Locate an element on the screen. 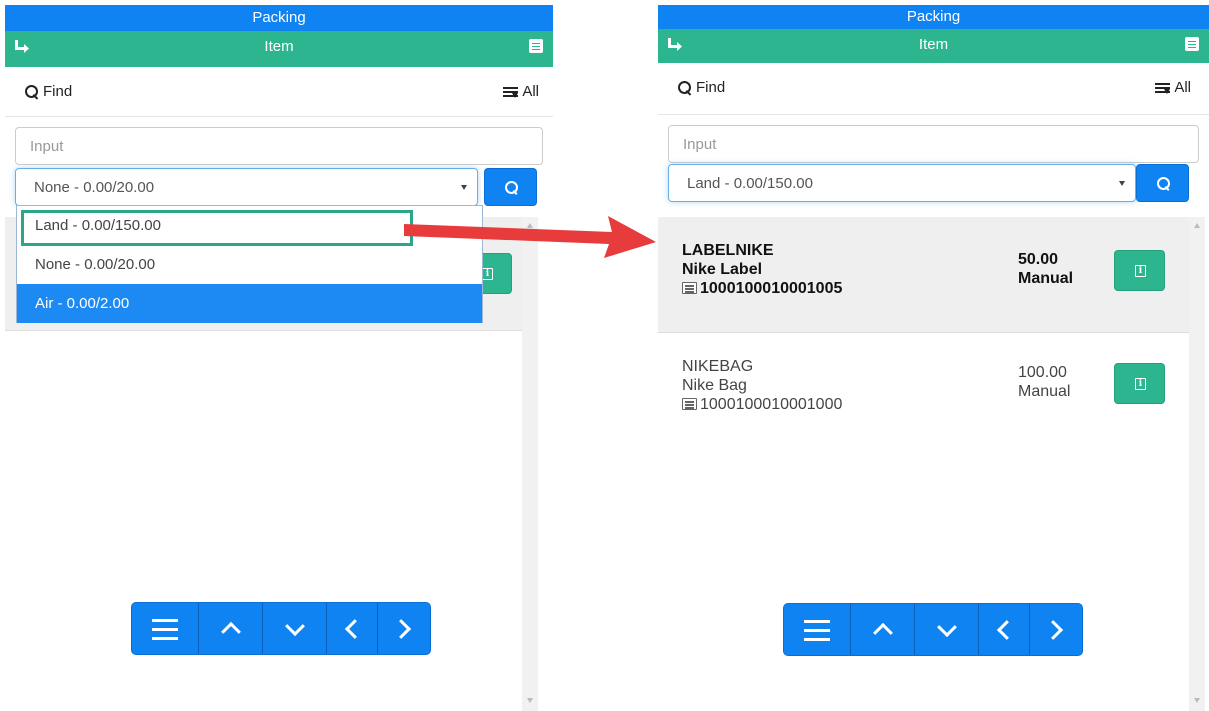 This screenshot has height=711, width=1209. item-details: NIKEBAG Nike Bag 1000100010001000 is located at coordinates (762, 385).